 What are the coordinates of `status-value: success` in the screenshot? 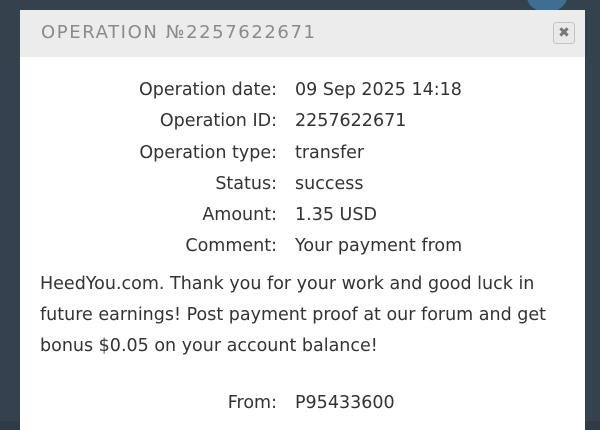 It's located at (329, 184).